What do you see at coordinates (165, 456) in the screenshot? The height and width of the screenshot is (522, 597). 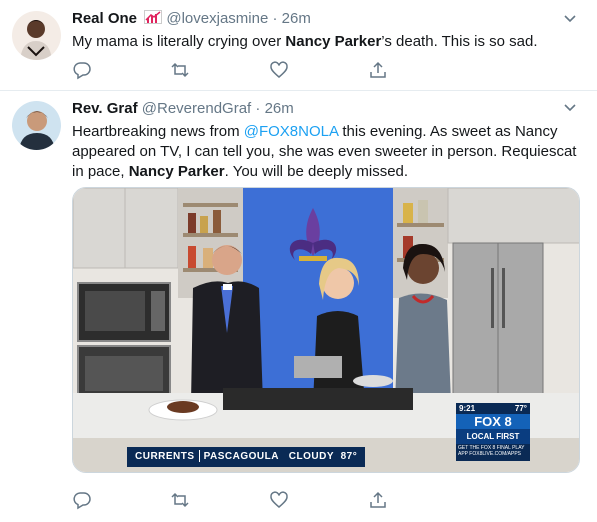 I see `ticker-label: CURRENTS` at bounding box center [165, 456].